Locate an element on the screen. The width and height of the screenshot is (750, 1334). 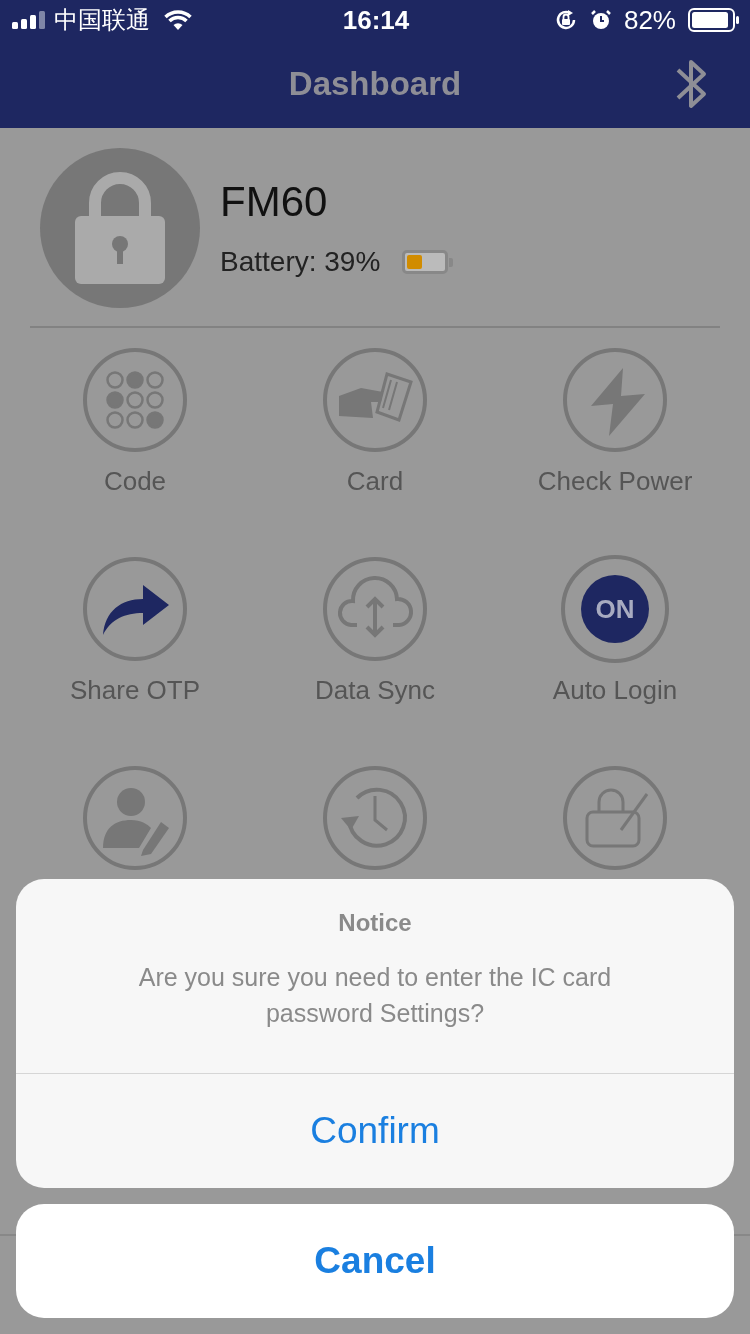
battery-icon is located at coordinates (714, 20).